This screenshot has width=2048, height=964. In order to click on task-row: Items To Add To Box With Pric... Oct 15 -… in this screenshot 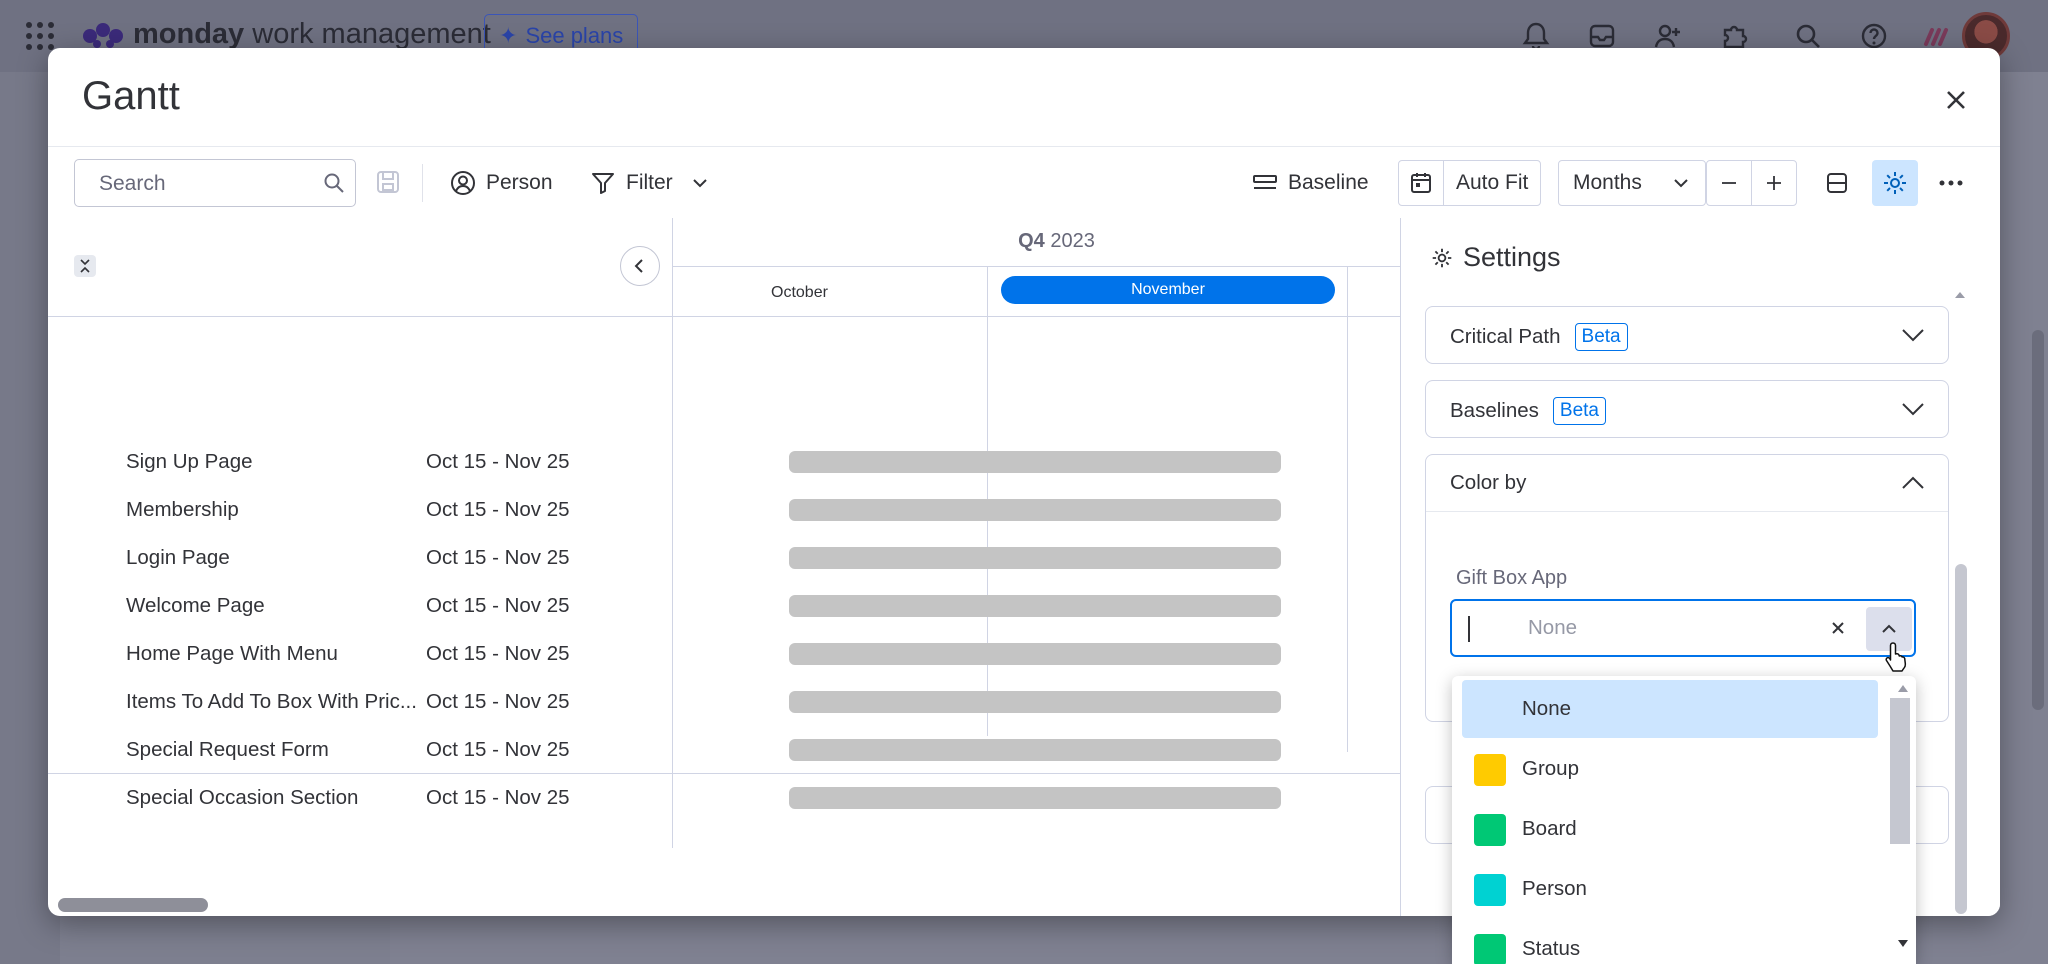, I will do `click(399, 702)`.